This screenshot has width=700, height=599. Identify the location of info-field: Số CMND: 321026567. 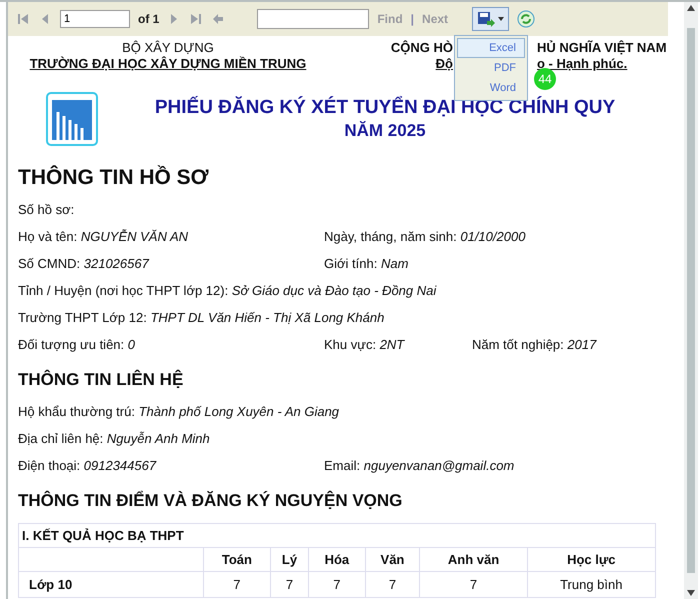
(171, 263).